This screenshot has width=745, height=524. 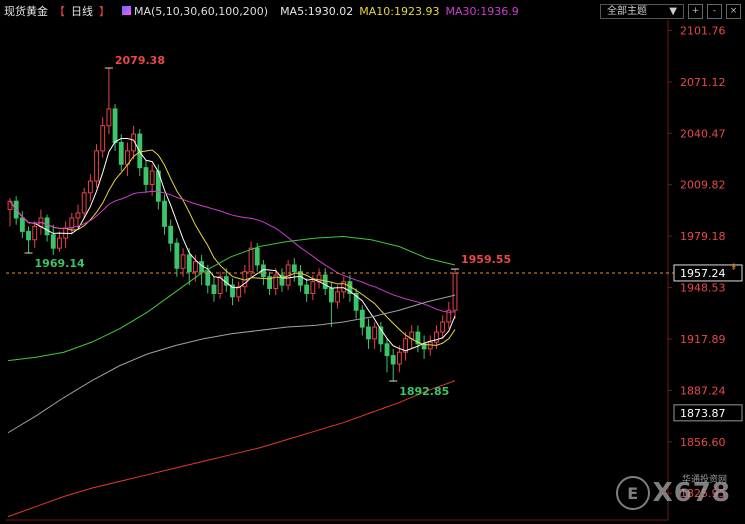 I want to click on scroll-up-icon: ⇞, so click(x=734, y=268).